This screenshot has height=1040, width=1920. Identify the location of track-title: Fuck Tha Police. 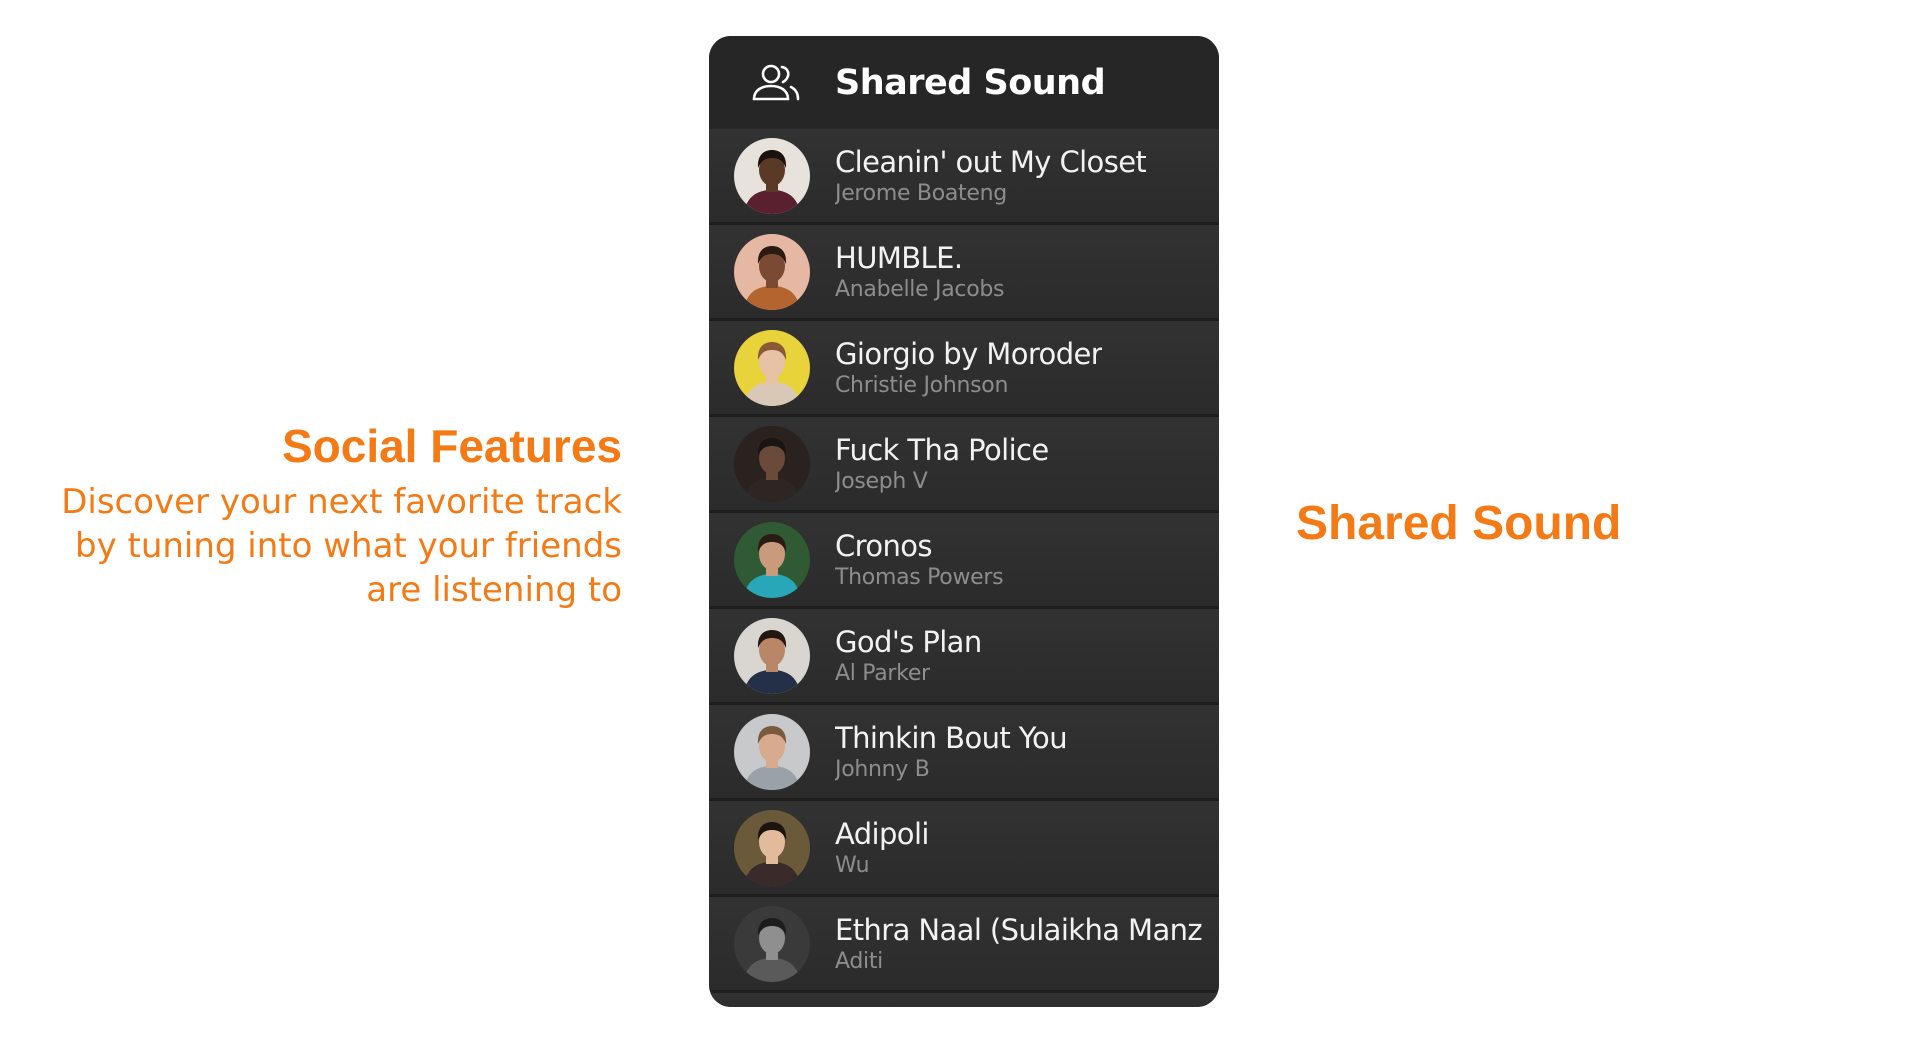
(942, 449).